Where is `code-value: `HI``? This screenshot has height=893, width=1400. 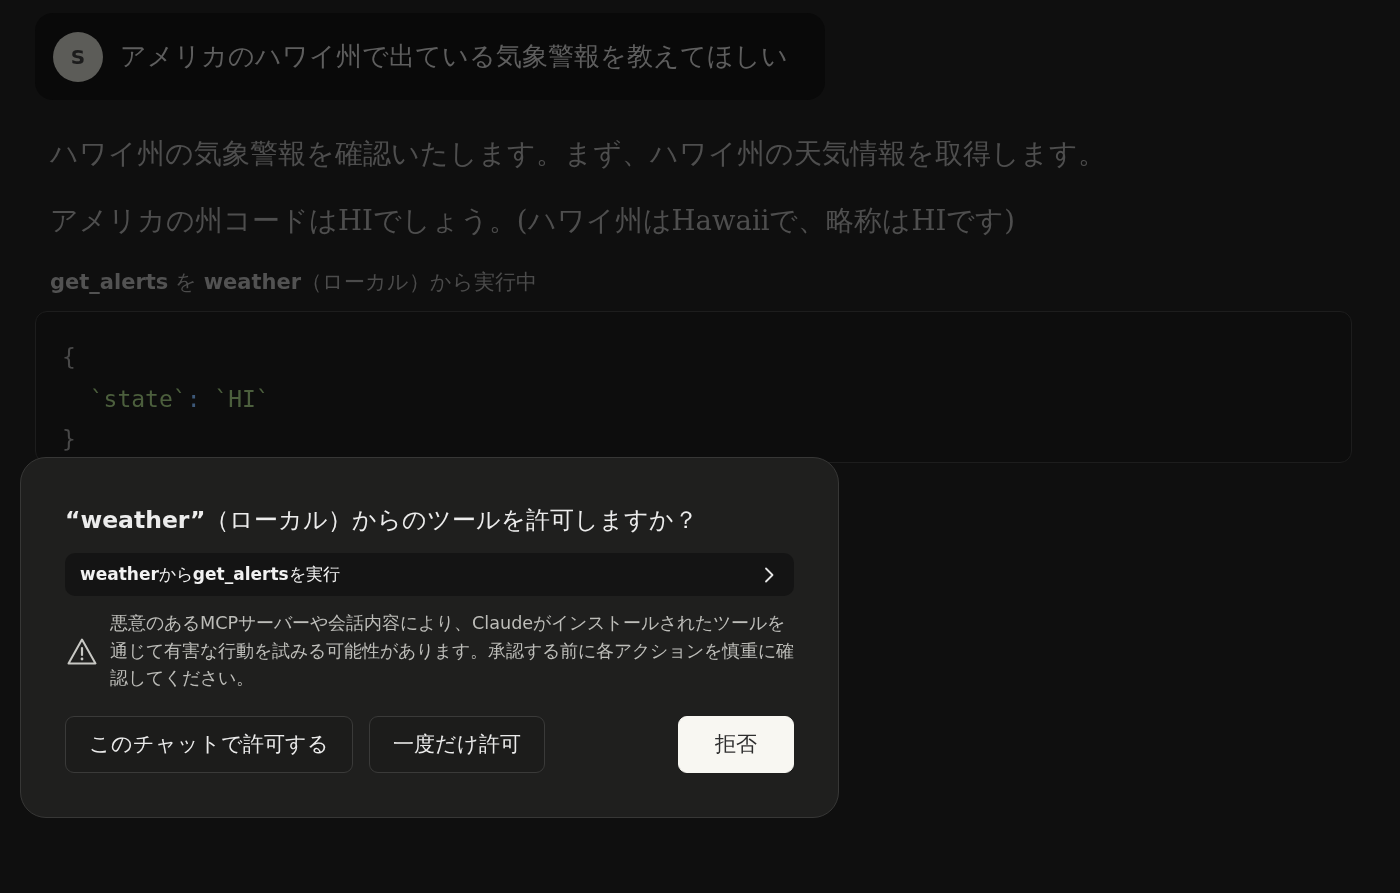
code-value: `HI` is located at coordinates (242, 399).